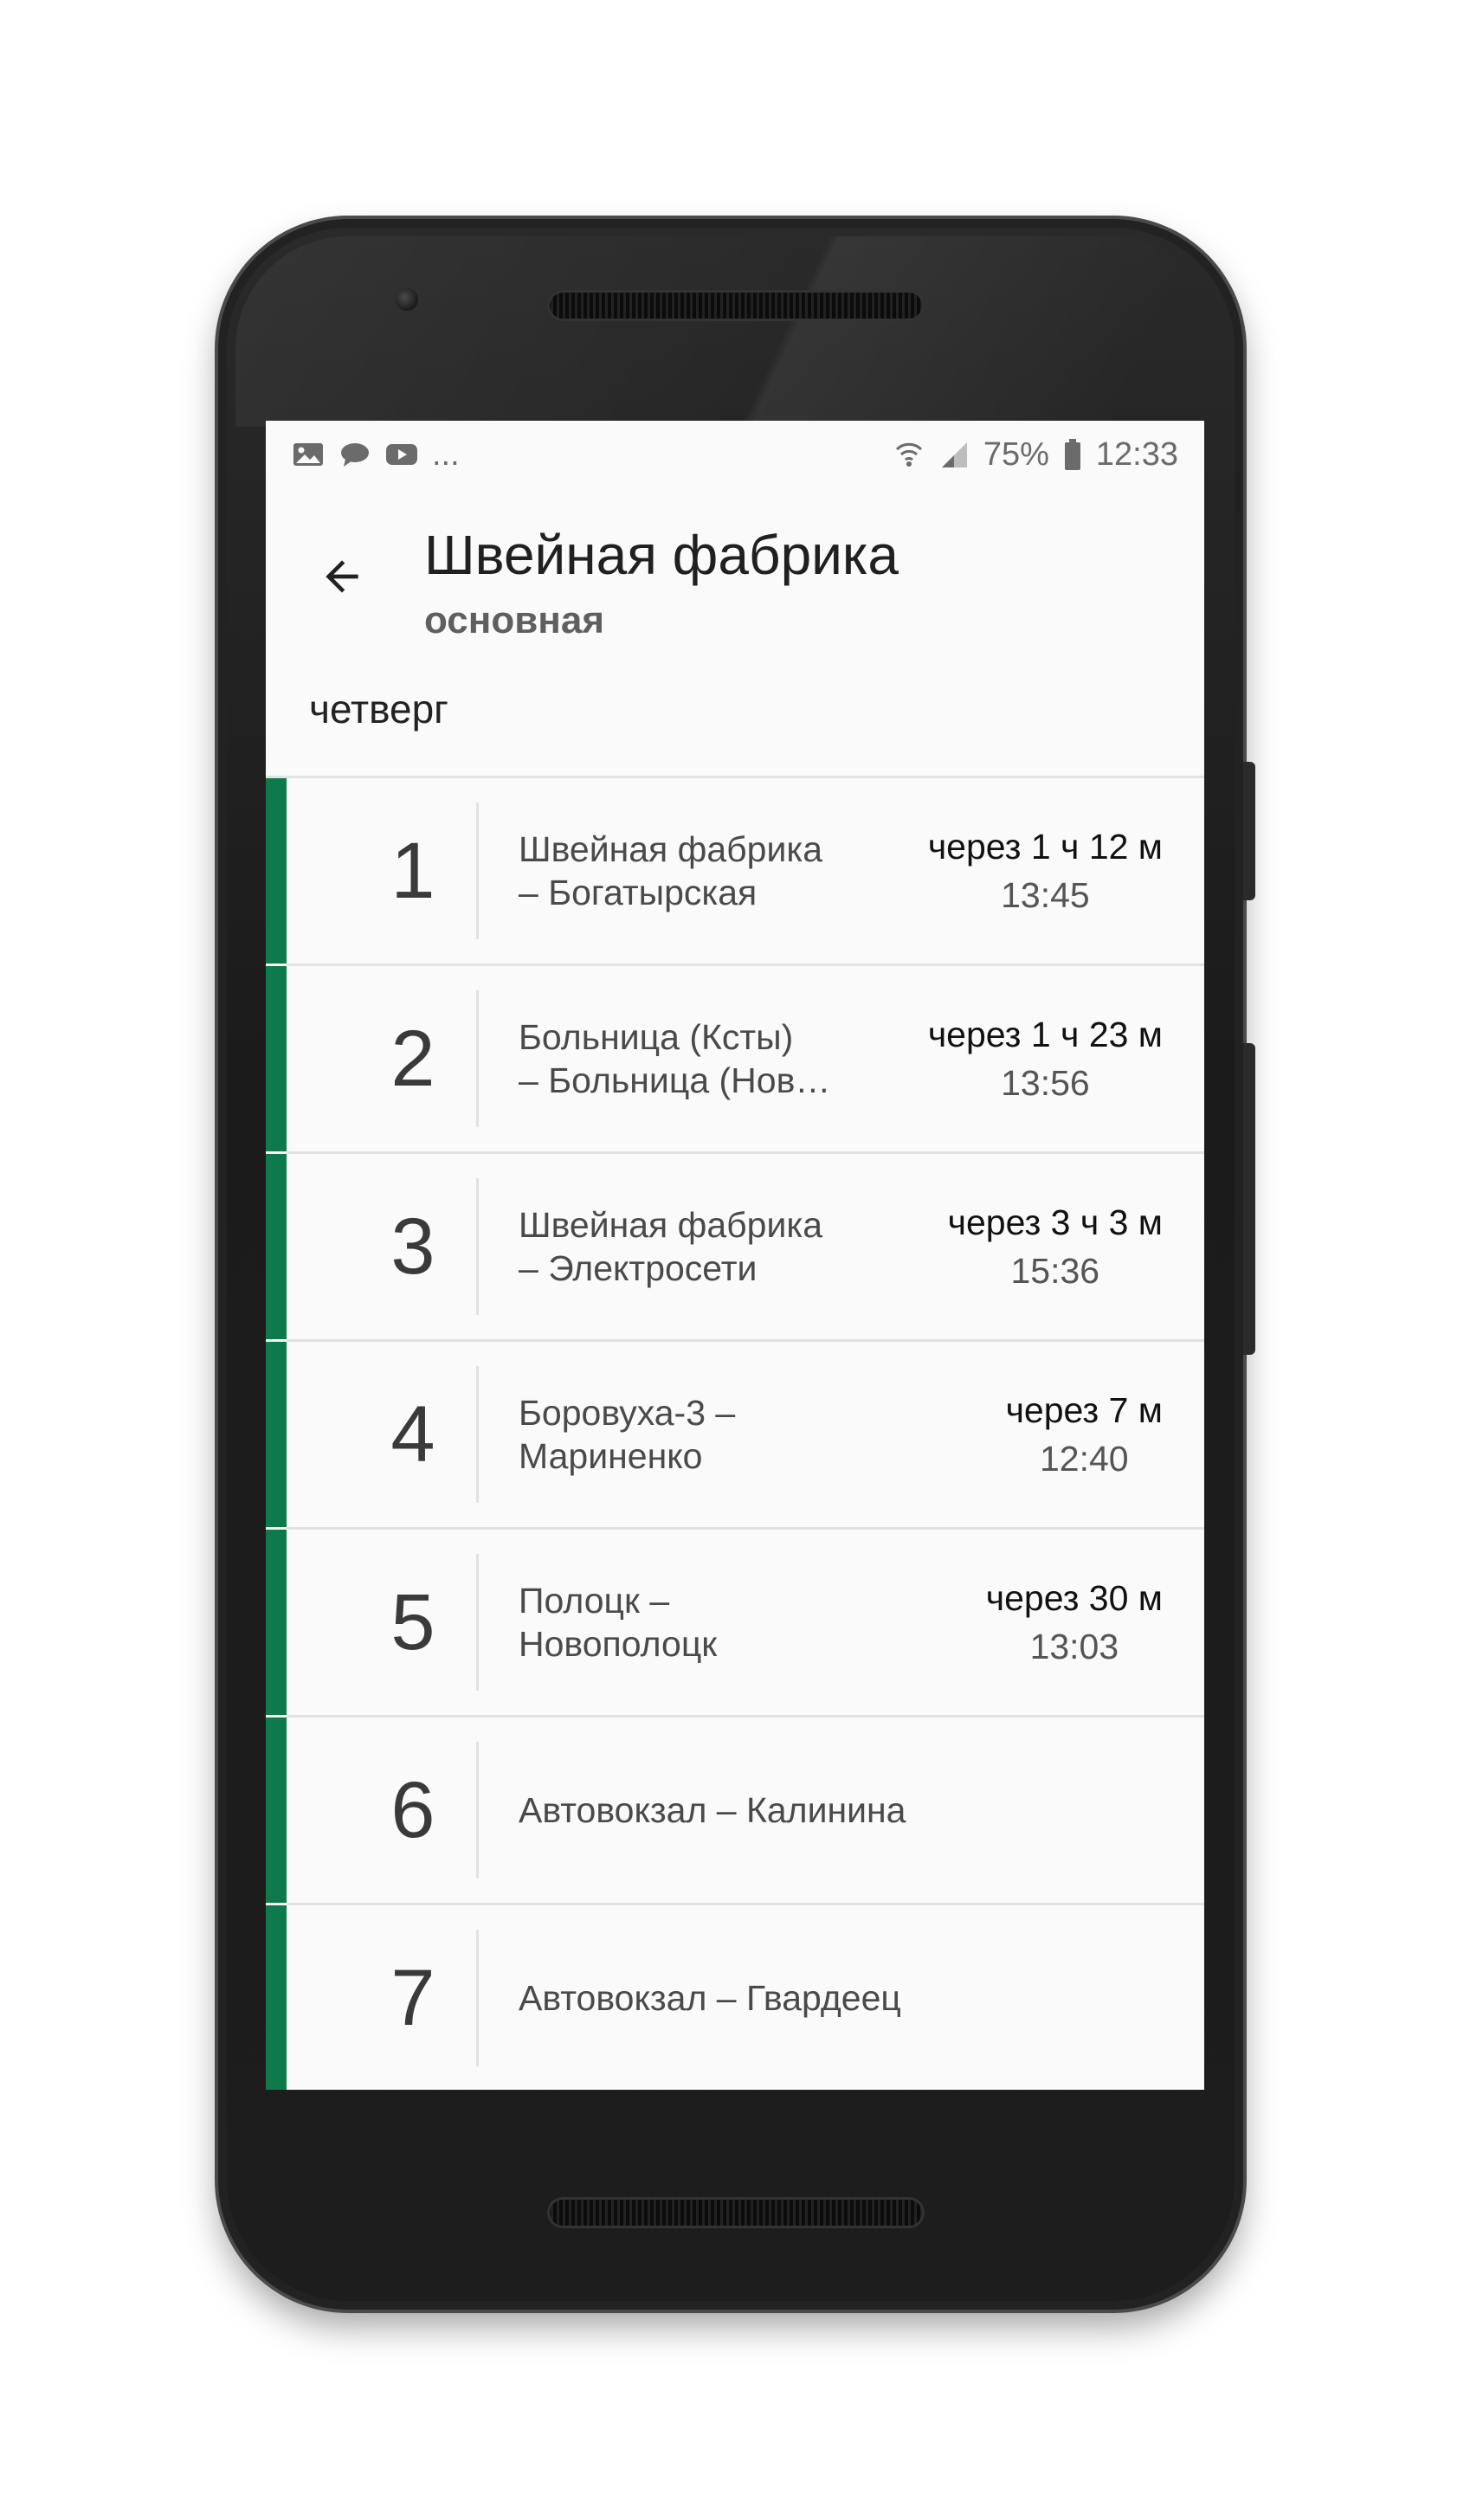  What do you see at coordinates (413, 1246) in the screenshot?
I see `route-number: 3` at bounding box center [413, 1246].